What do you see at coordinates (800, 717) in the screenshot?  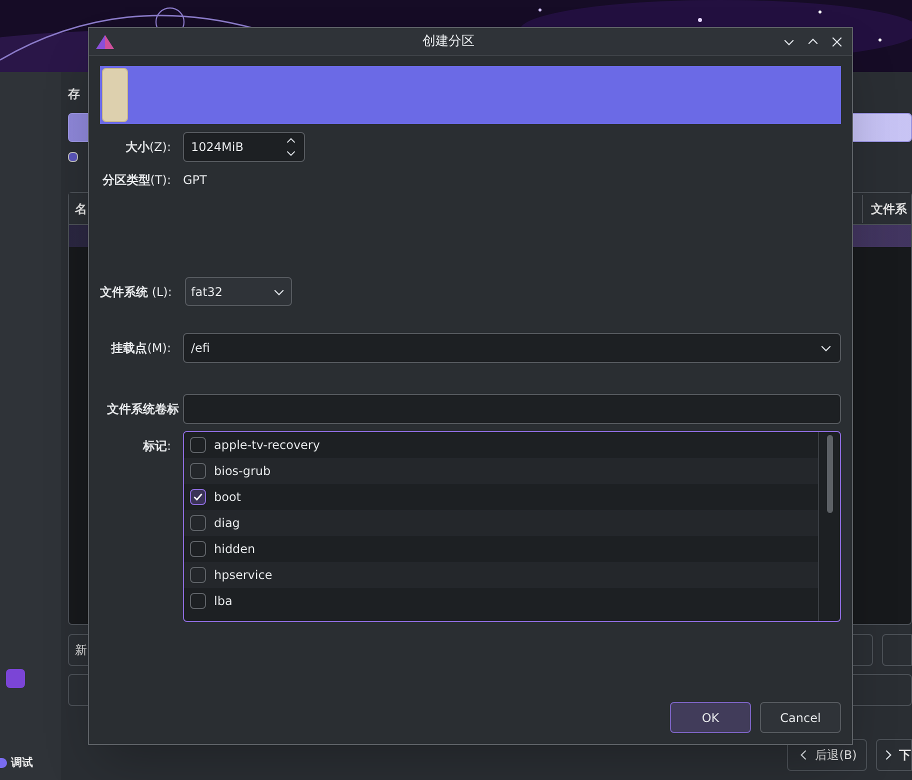 I see `dialog-button: Cancel` at bounding box center [800, 717].